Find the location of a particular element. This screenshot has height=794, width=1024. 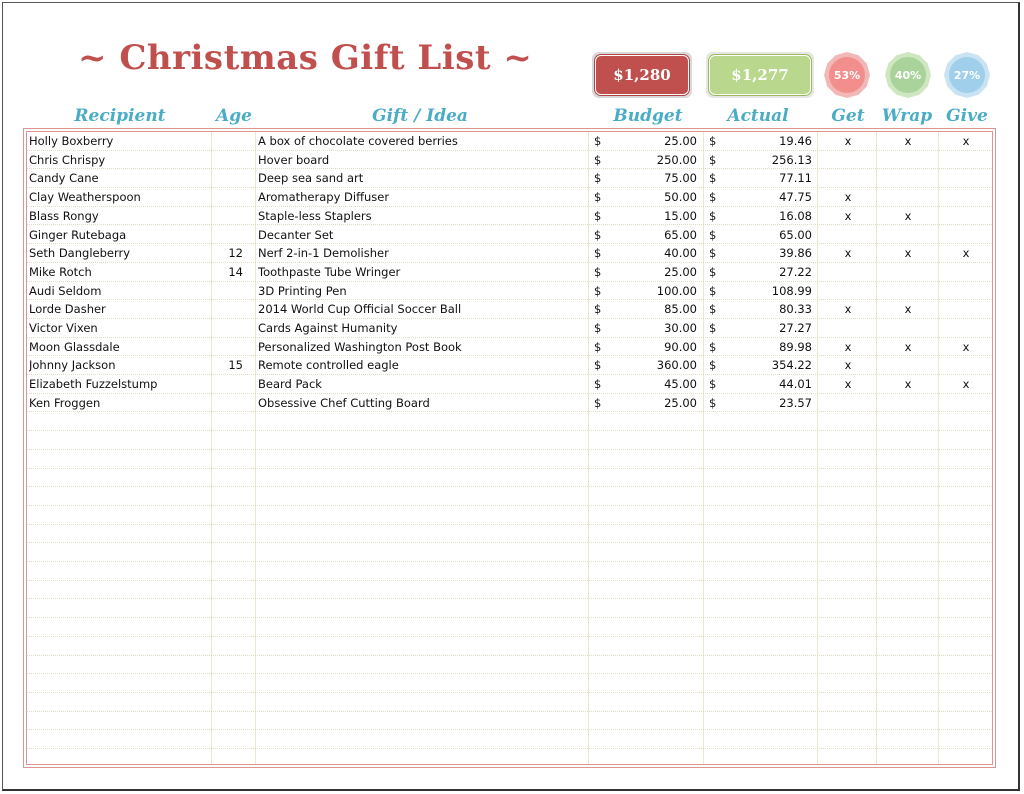

cell-gift: 3D Printing Pen is located at coordinates (422, 291).